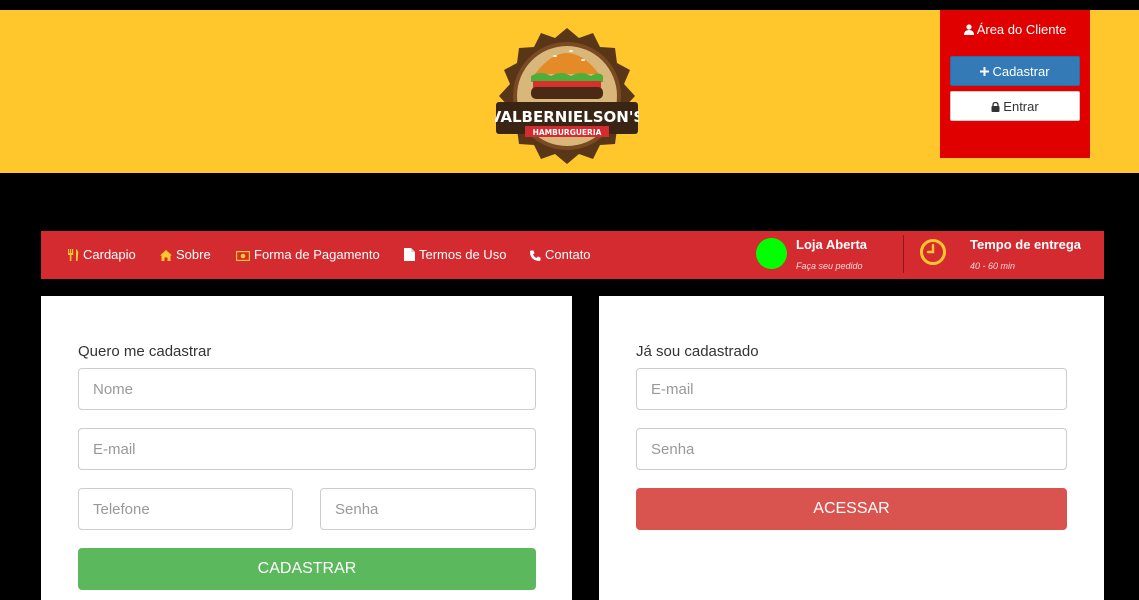 This screenshot has width=1139, height=600. Describe the element at coordinates (1026, 244) in the screenshot. I see `delivery-time-title: Tempo de entrega` at that location.